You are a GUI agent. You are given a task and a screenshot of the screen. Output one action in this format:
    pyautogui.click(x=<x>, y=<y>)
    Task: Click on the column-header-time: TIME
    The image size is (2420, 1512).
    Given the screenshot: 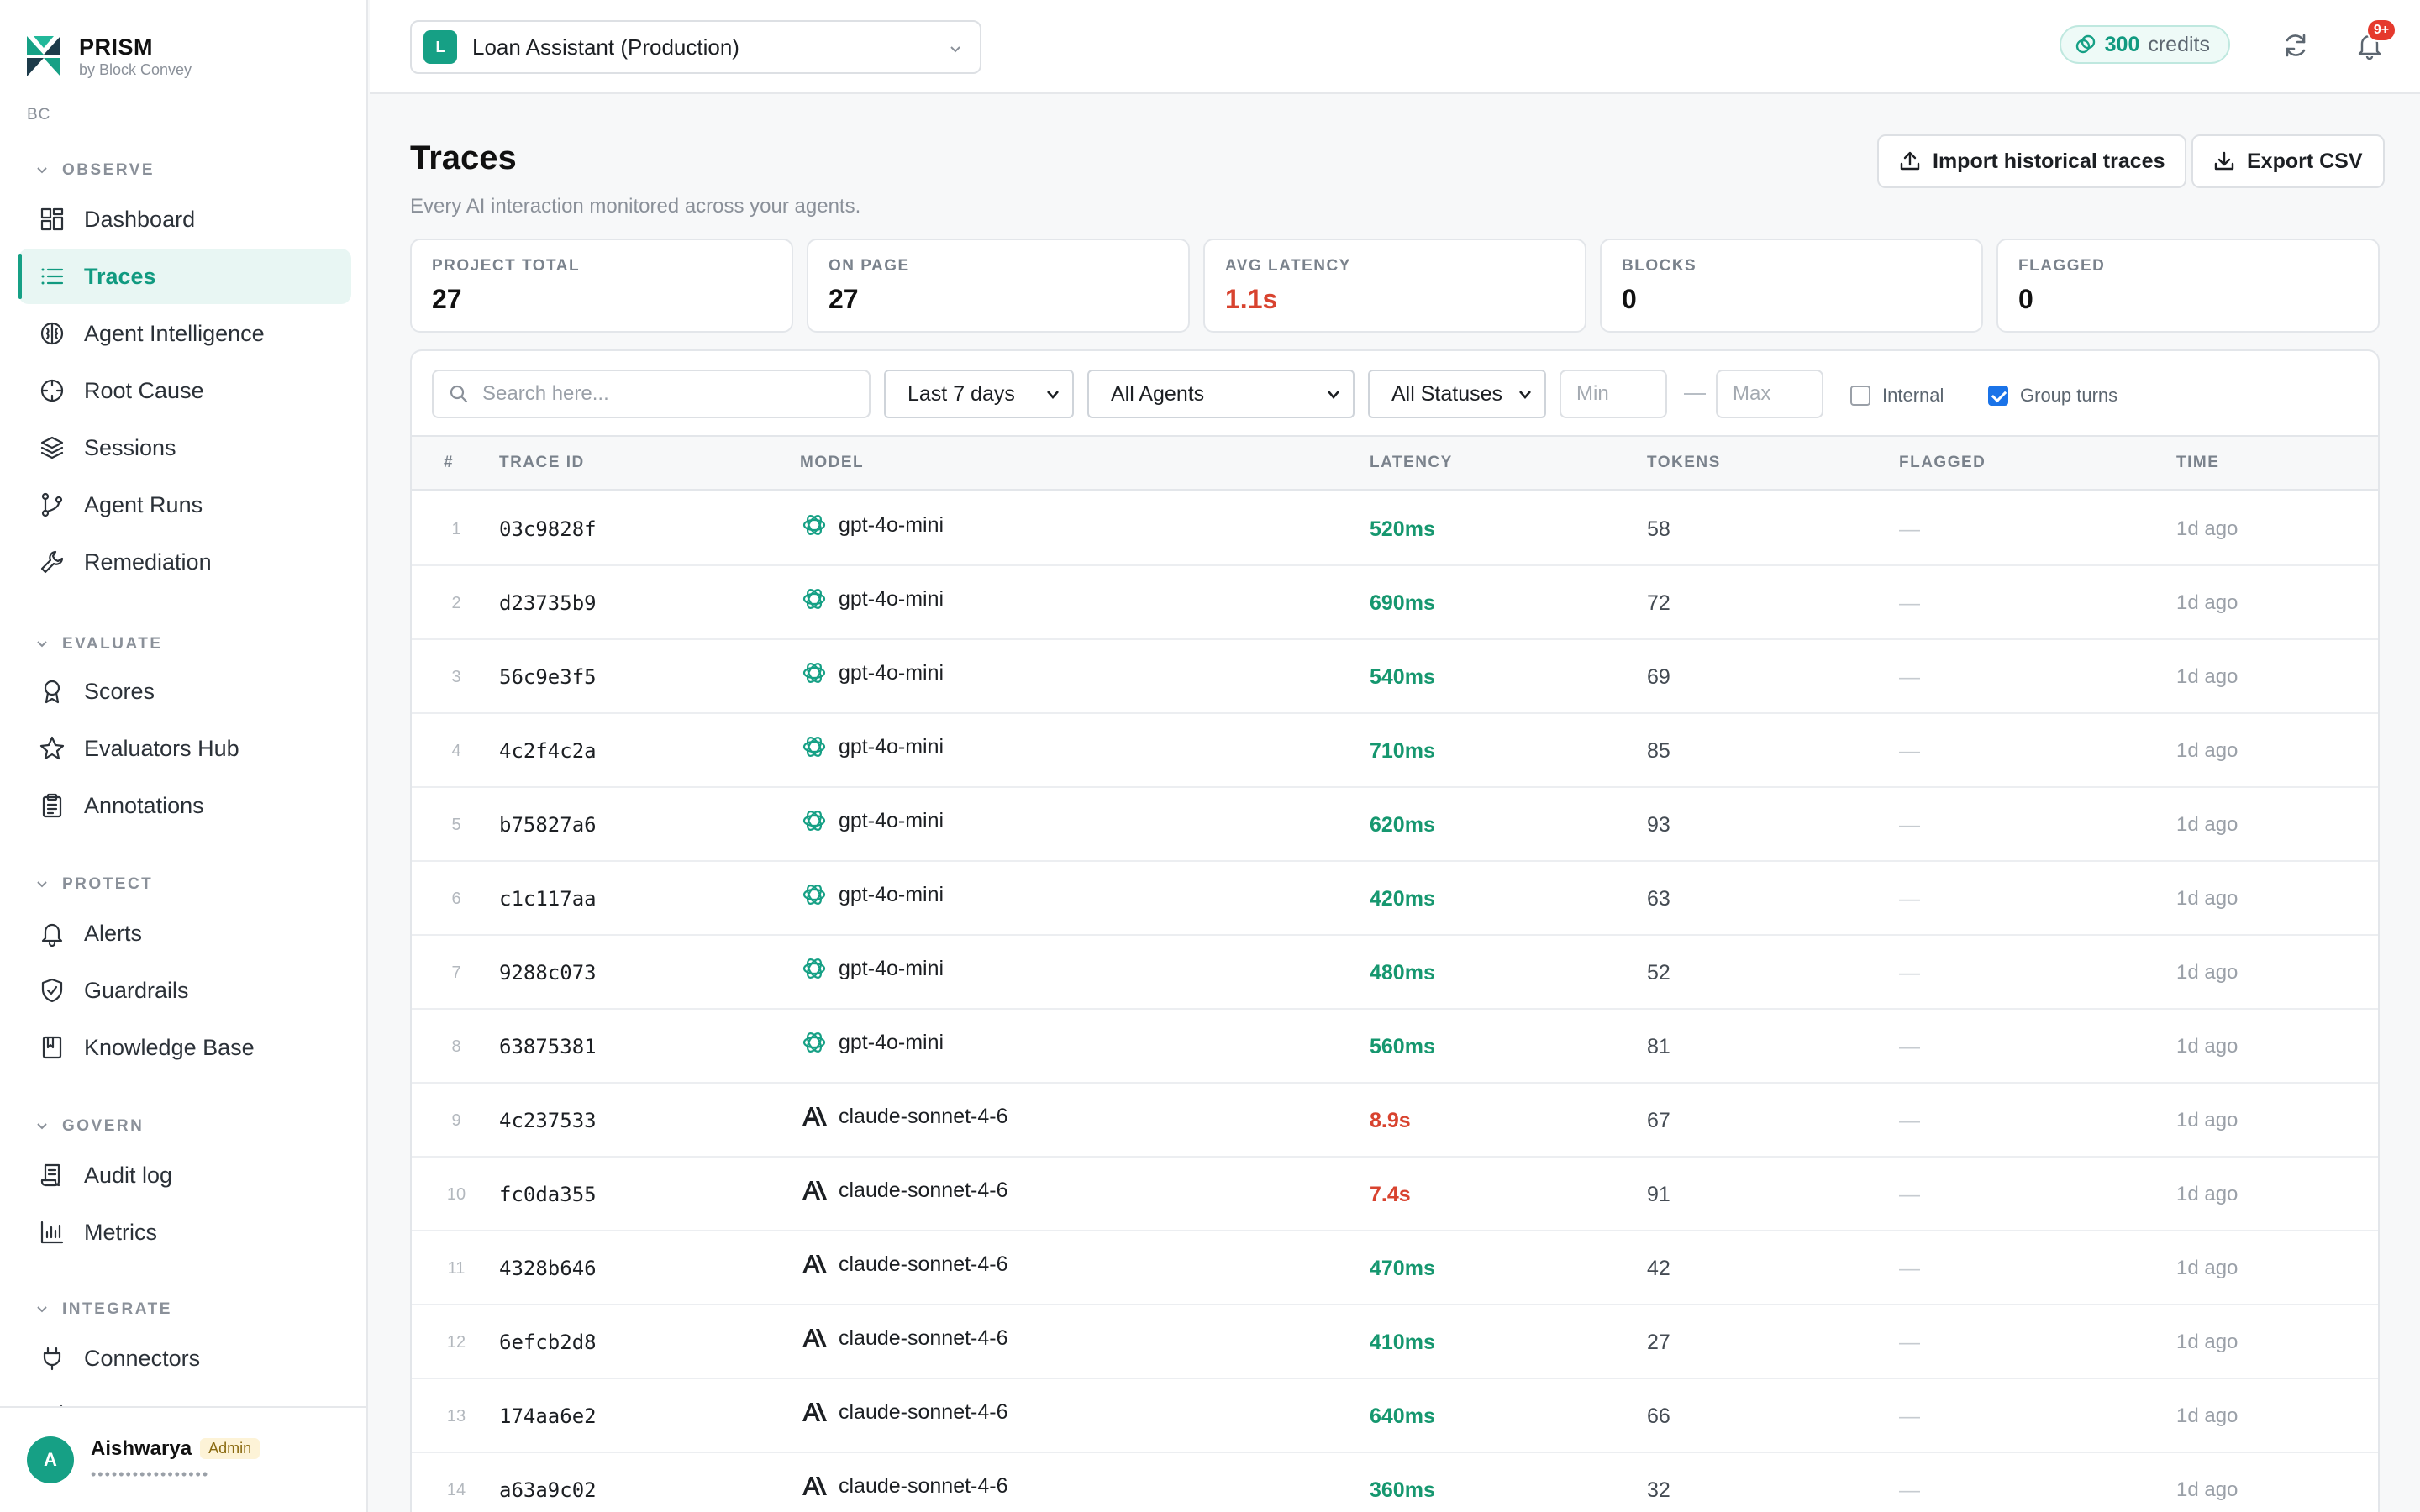 What is the action you would take?
    pyautogui.click(x=2197, y=463)
    